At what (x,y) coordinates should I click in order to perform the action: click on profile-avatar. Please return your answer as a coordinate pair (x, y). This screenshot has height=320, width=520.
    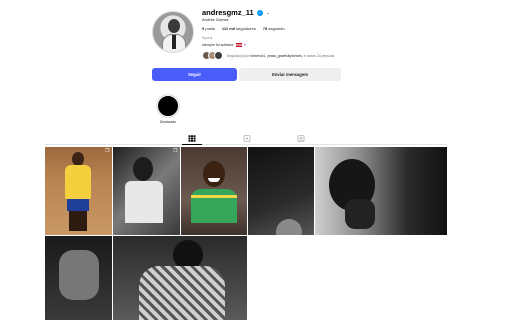
    Looking at the image, I should click on (173, 32).